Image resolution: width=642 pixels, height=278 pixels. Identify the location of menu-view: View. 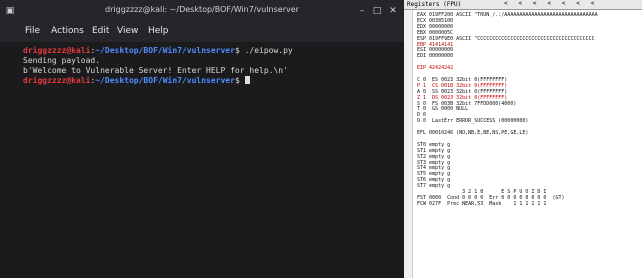
(127, 31).